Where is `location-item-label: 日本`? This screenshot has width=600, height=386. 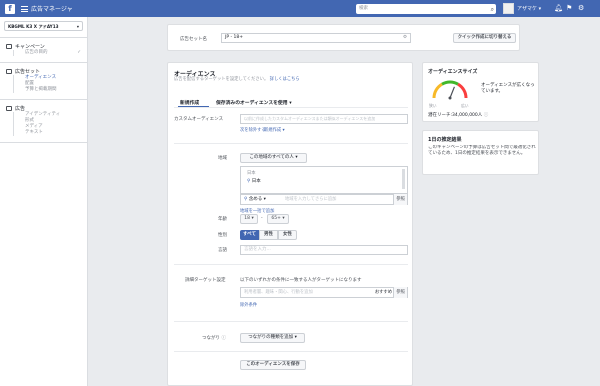
location-item-label: 日本 is located at coordinates (256, 181).